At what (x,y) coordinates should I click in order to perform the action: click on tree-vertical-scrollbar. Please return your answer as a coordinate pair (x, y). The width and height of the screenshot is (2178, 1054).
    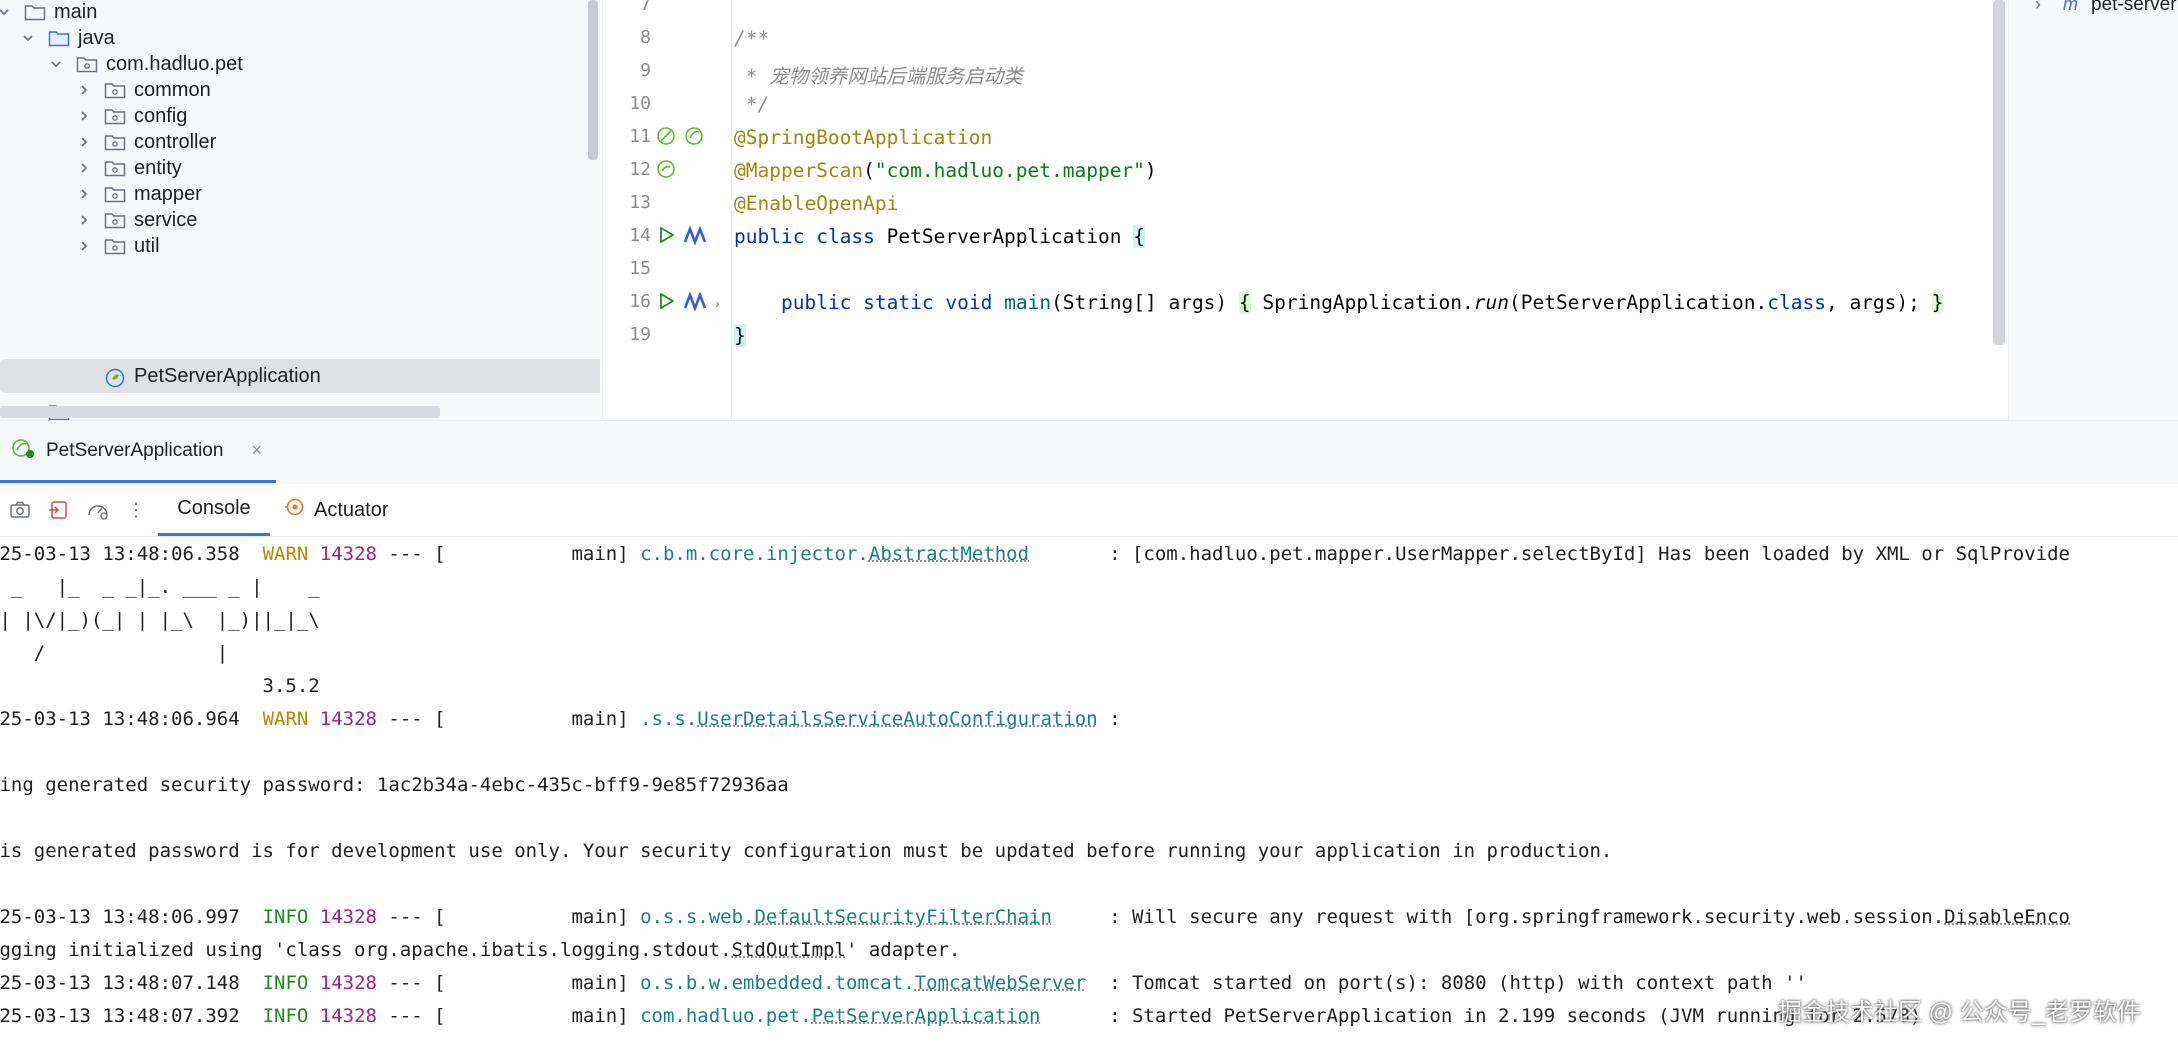
    Looking at the image, I should click on (593, 80).